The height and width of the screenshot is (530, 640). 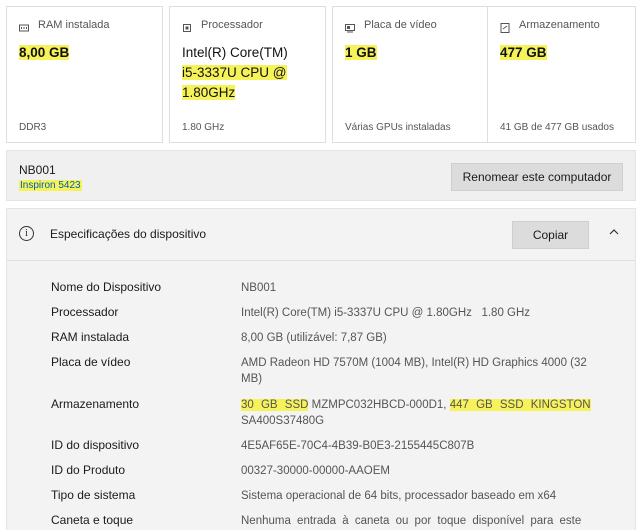 What do you see at coordinates (187, 26) in the screenshot?
I see `processor-icon` at bounding box center [187, 26].